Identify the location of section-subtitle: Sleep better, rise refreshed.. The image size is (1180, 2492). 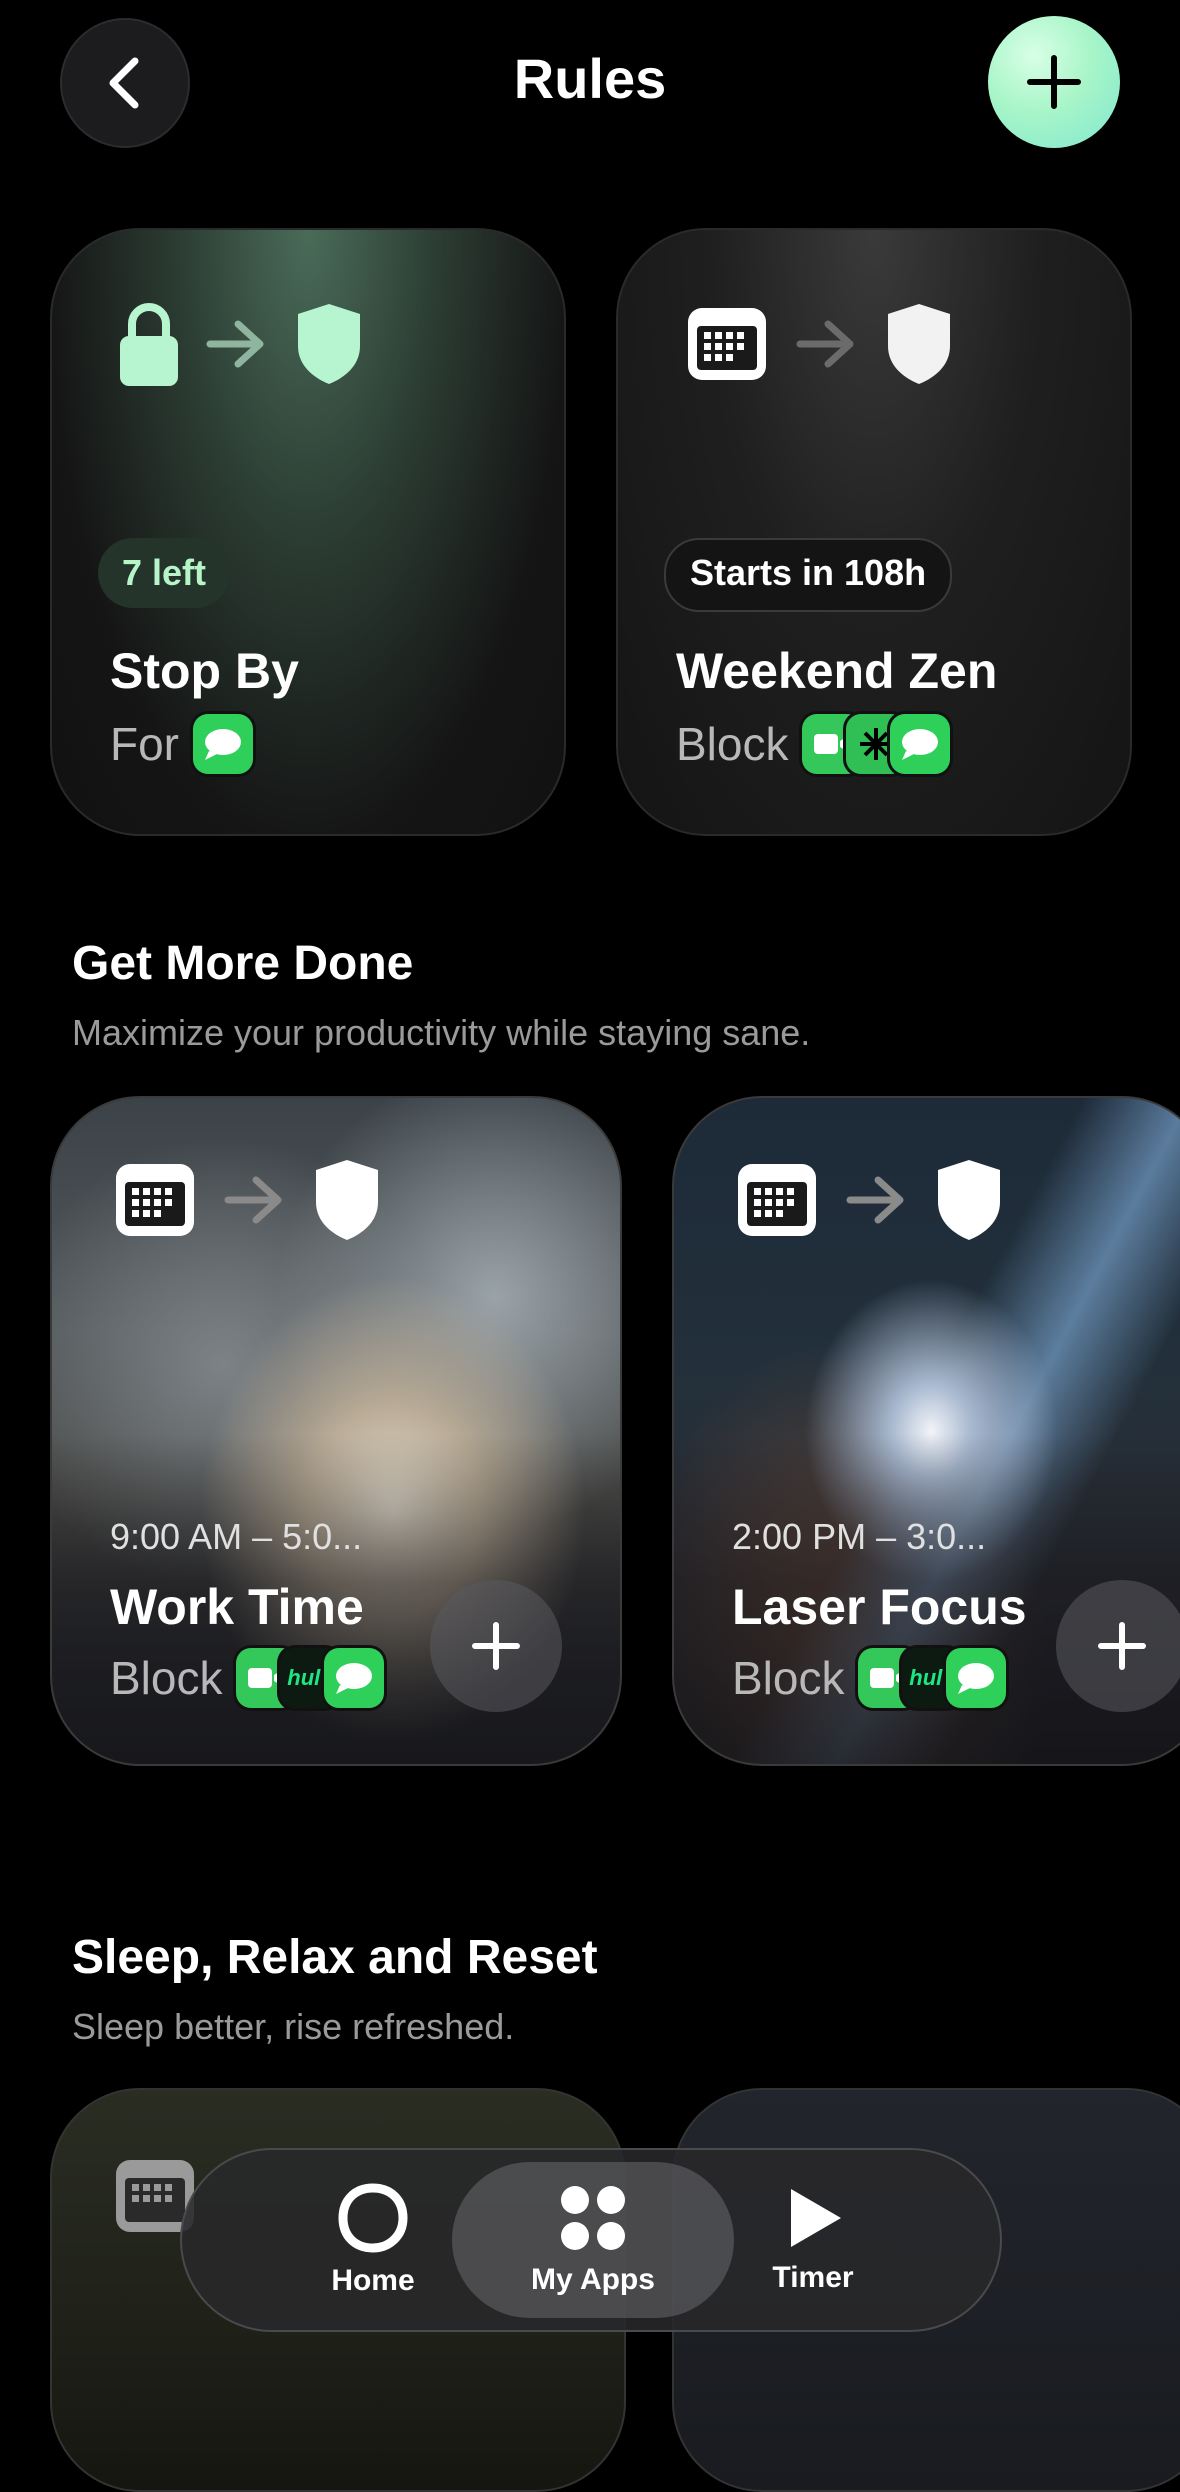
(293, 2026).